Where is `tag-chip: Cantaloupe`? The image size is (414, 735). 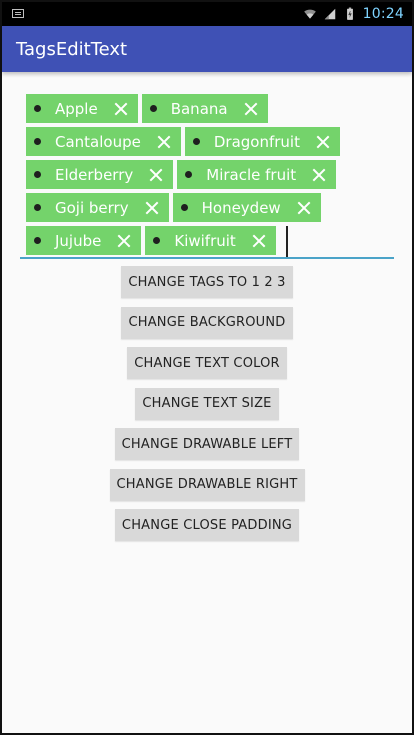 tag-chip: Cantaloupe is located at coordinates (103, 141).